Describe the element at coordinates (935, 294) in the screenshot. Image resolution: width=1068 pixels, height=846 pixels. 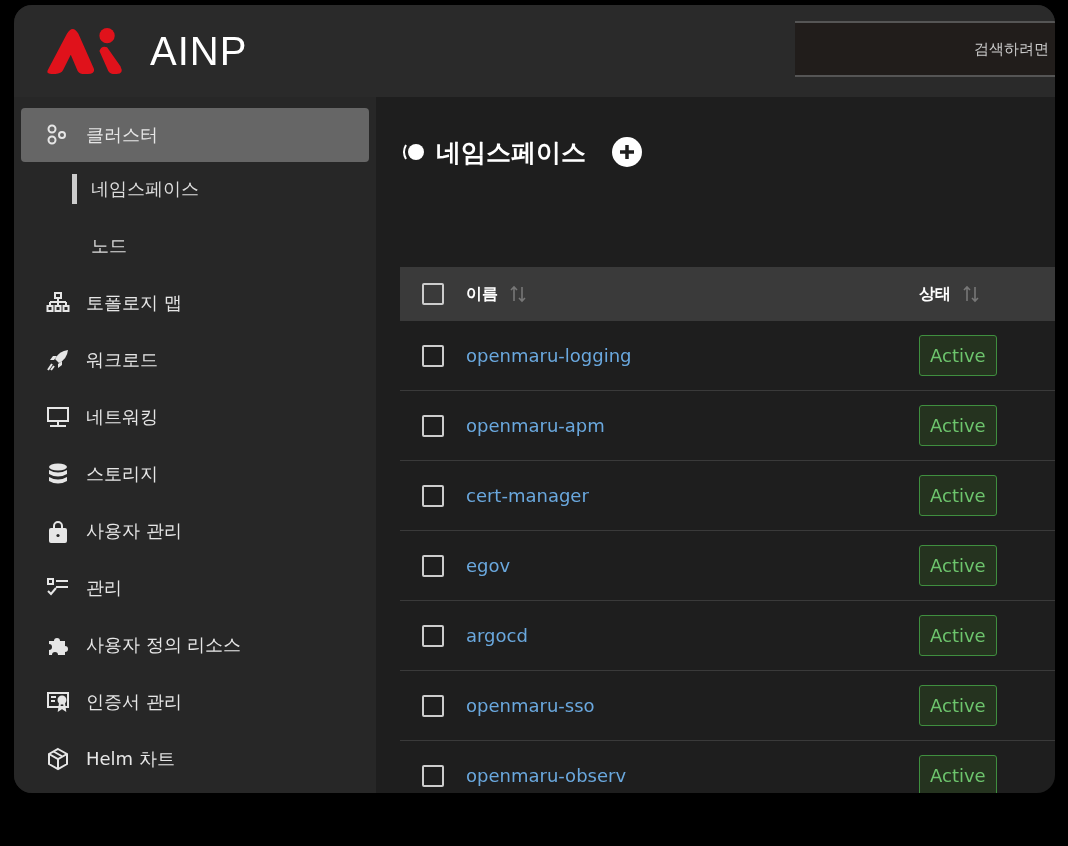
I see `column-header: 상태` at that location.